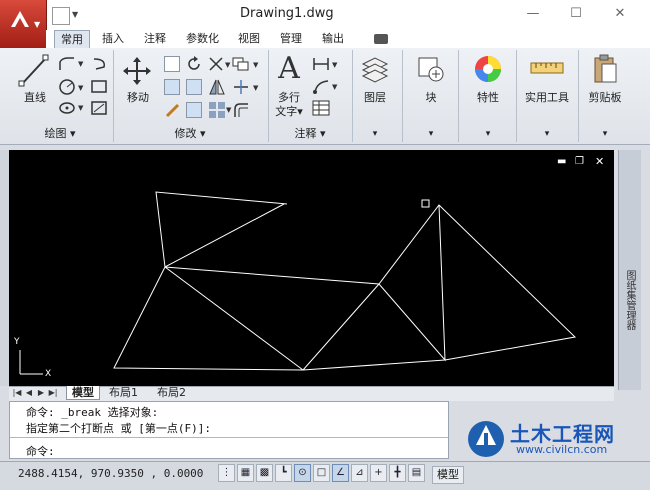 This screenshot has height=490, width=650. What do you see at coordinates (194, 64) in the screenshot?
I see `rotate-icon` at bounding box center [194, 64].